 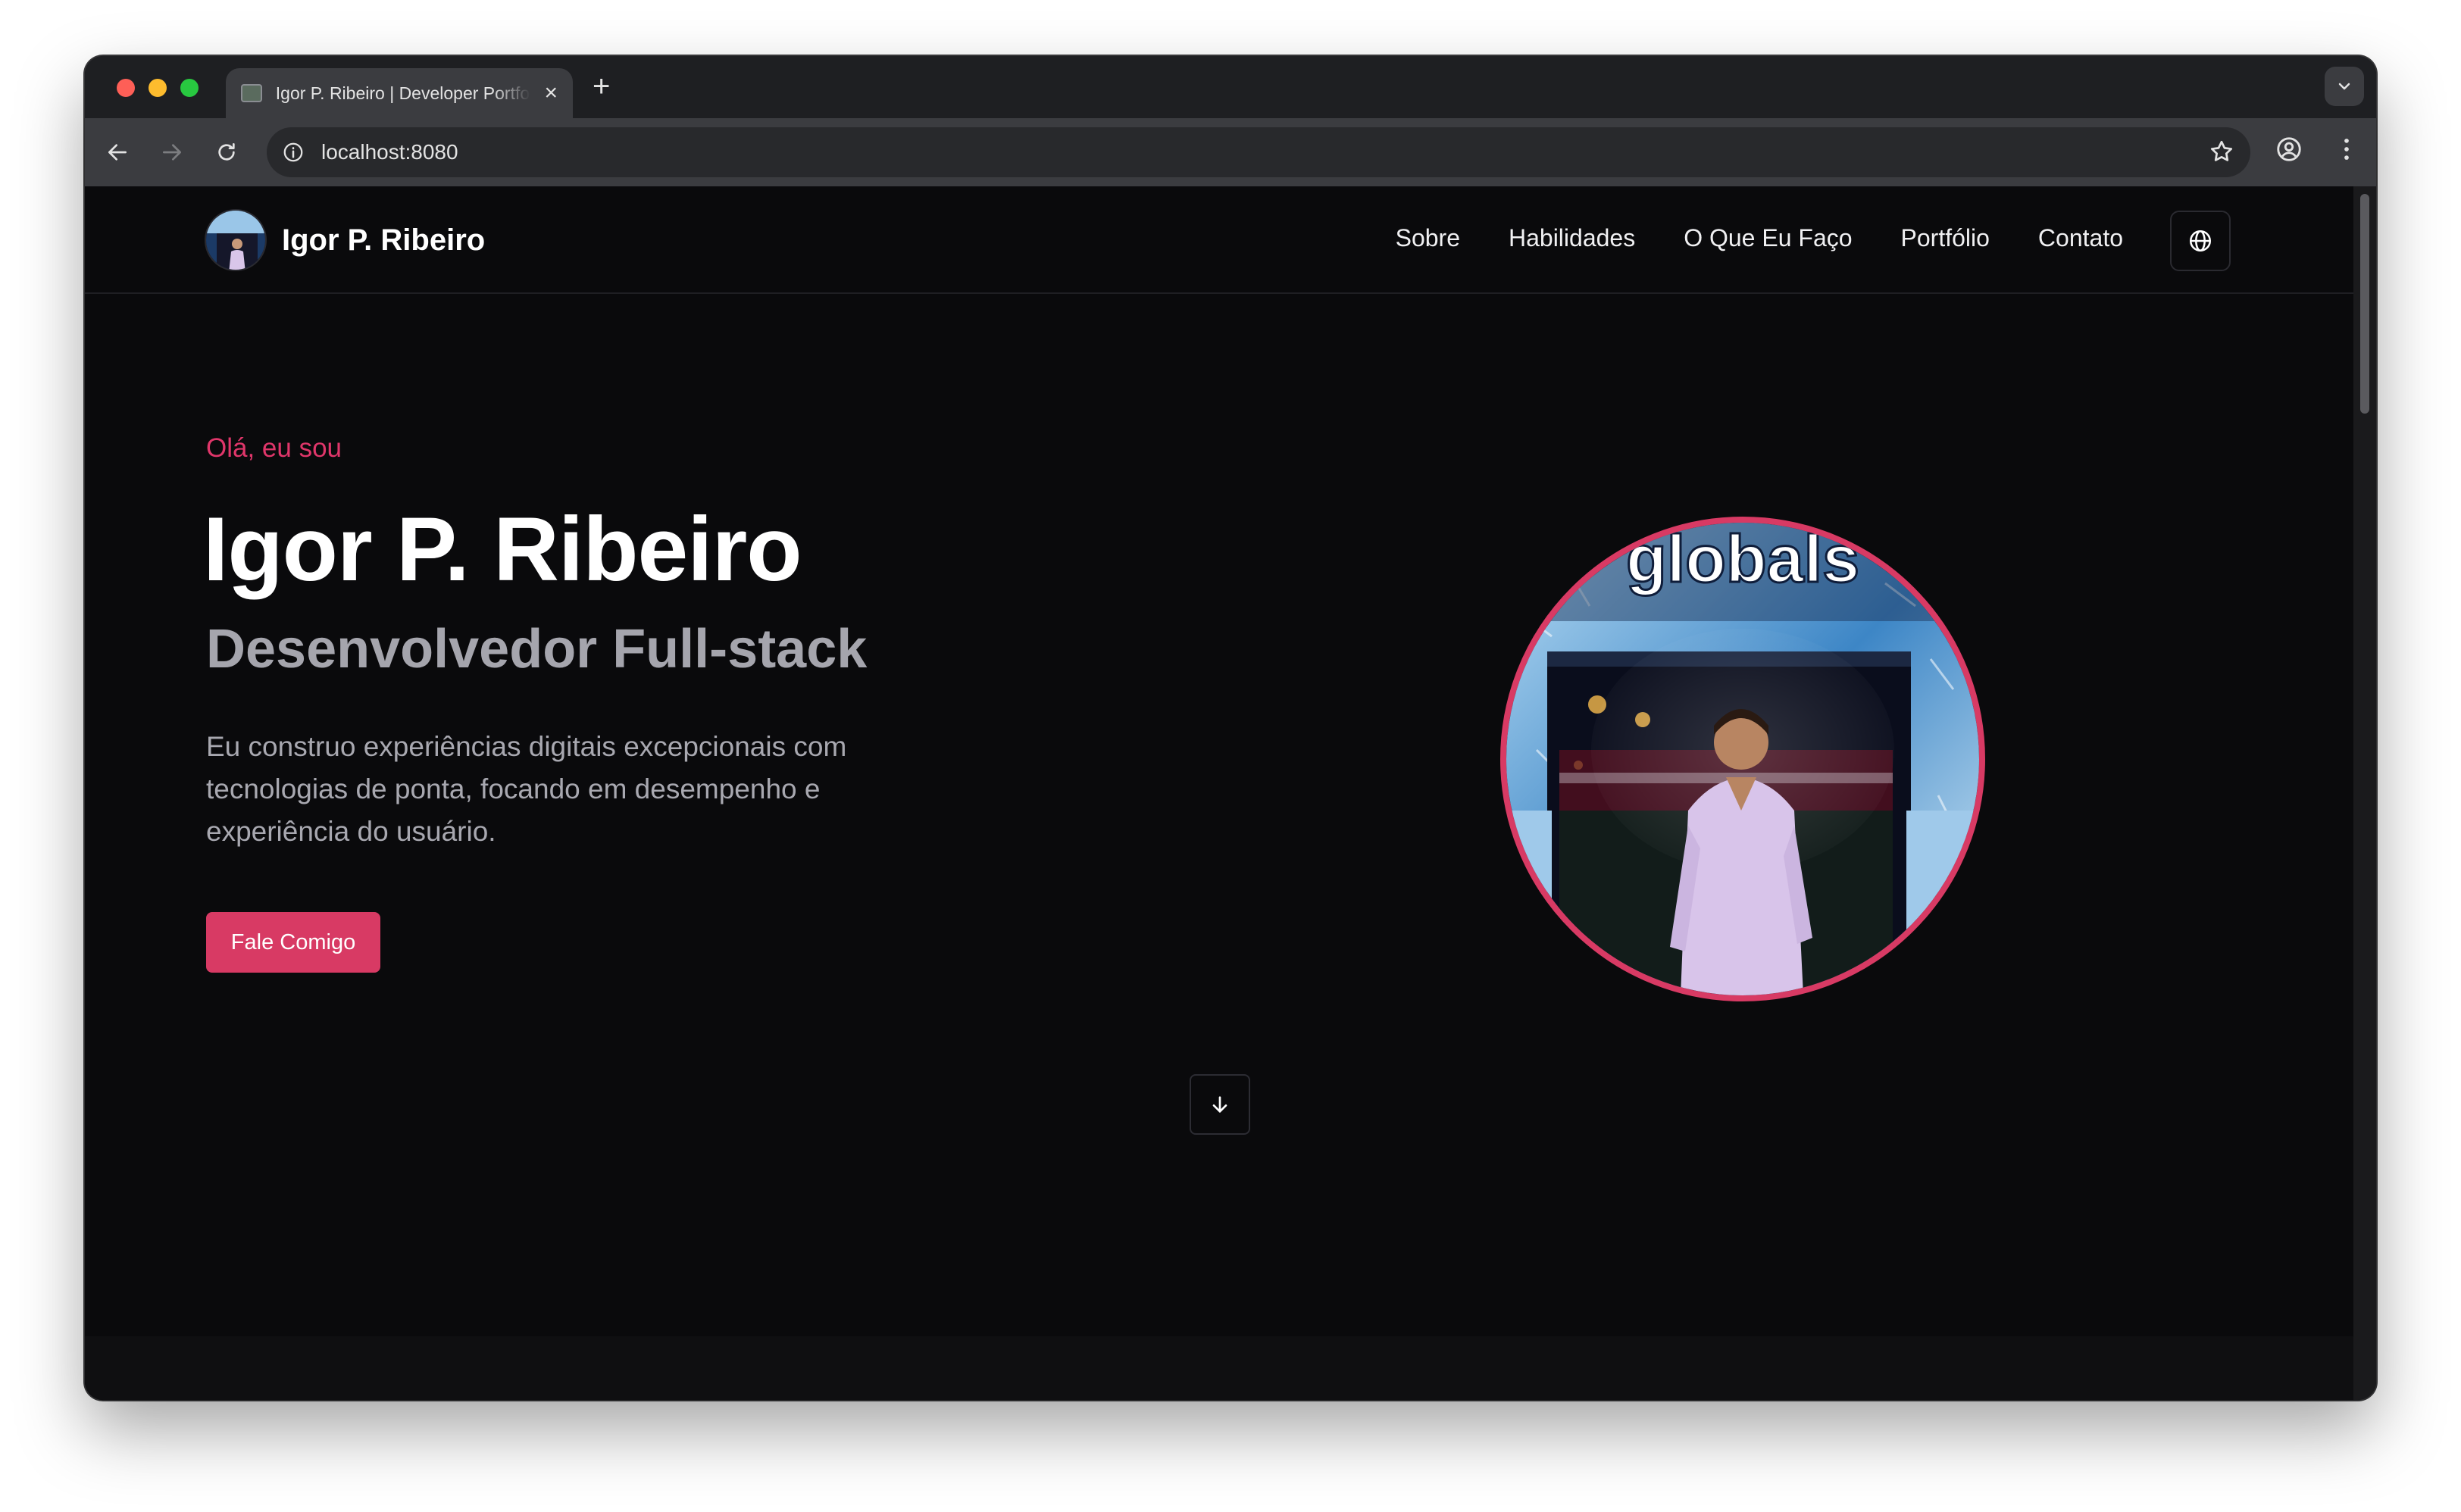 I want to click on profile-icon, so click(x=2289, y=149).